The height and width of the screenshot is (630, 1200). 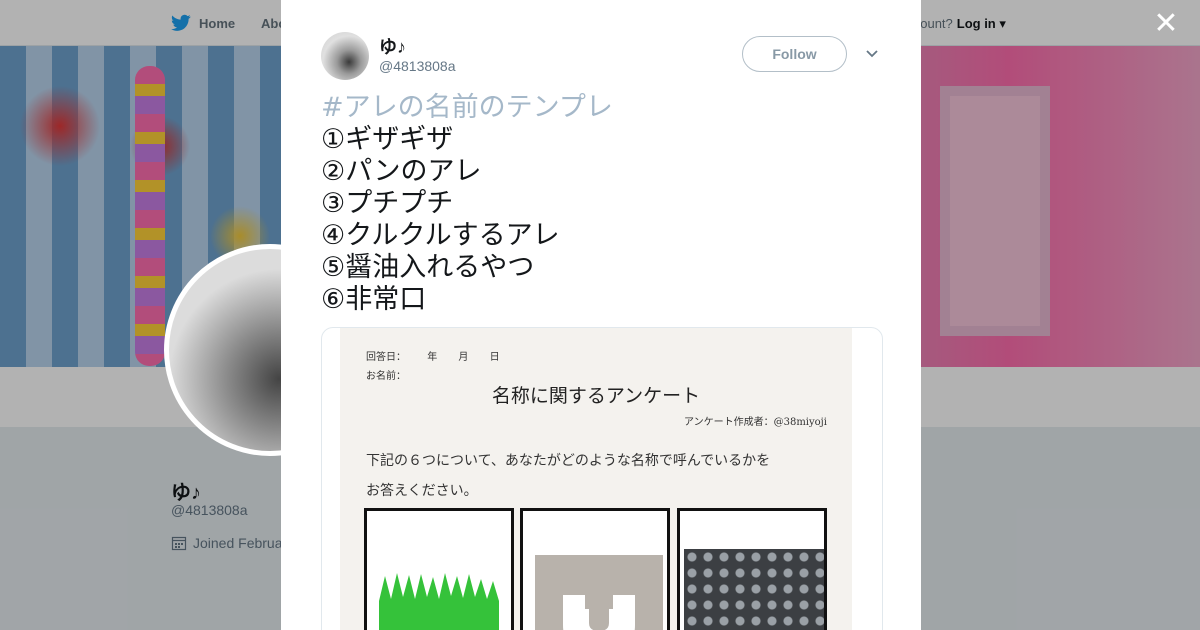 What do you see at coordinates (755, 422) in the screenshot?
I see `survey-author: アンケート作成者：@38miyoji` at bounding box center [755, 422].